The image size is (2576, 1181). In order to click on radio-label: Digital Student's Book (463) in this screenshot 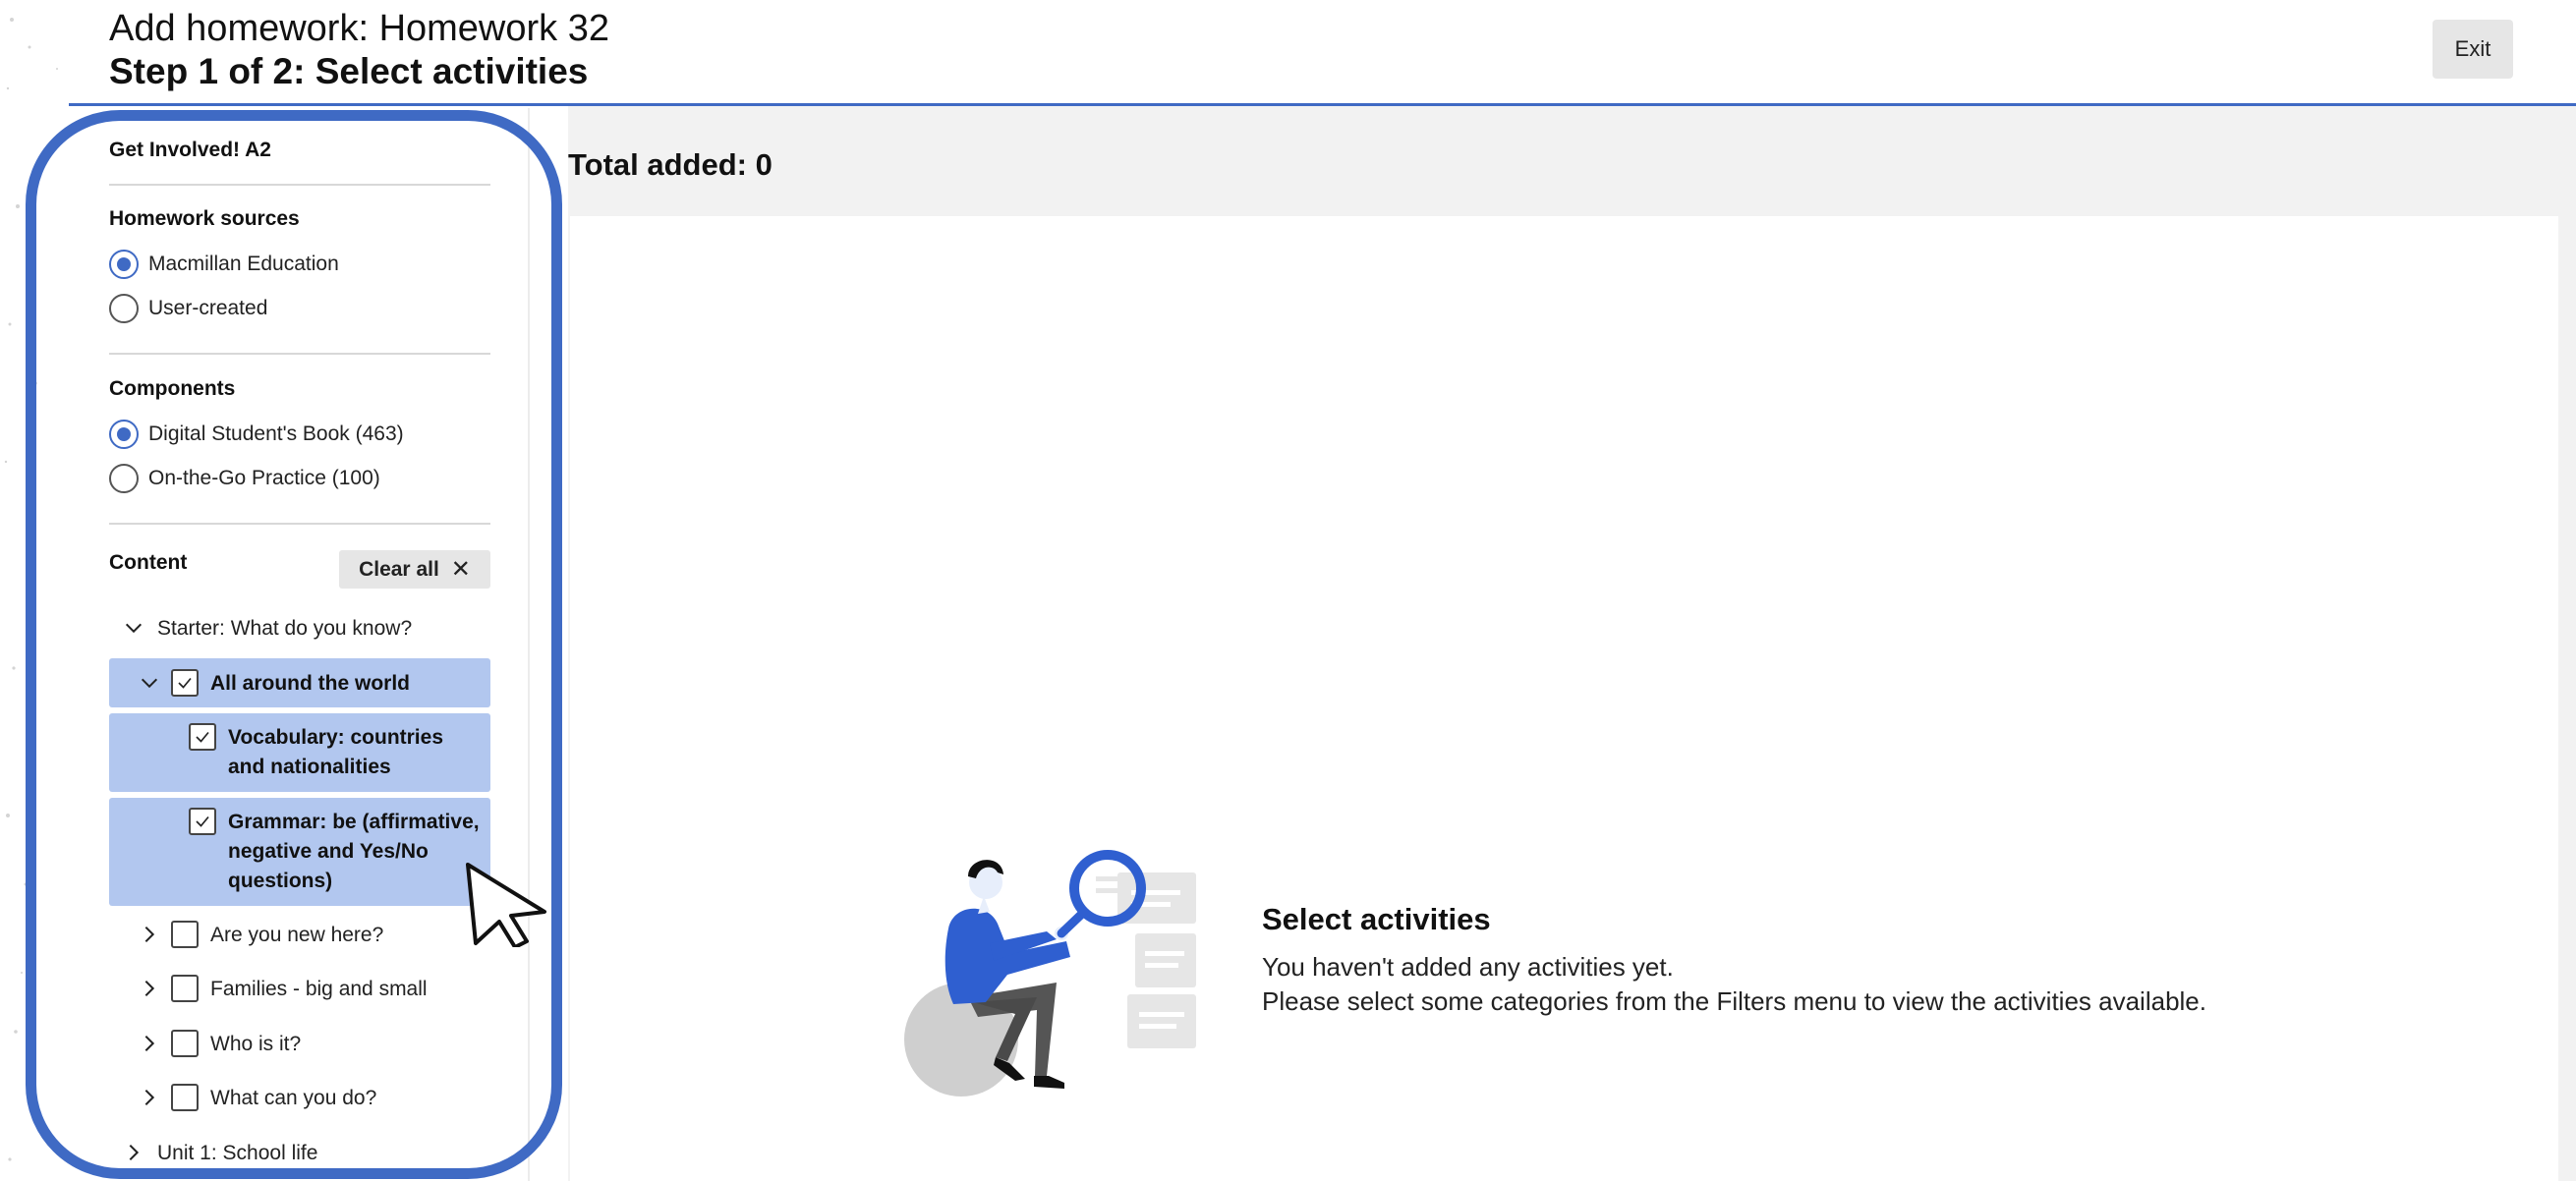, I will do `click(276, 433)`.